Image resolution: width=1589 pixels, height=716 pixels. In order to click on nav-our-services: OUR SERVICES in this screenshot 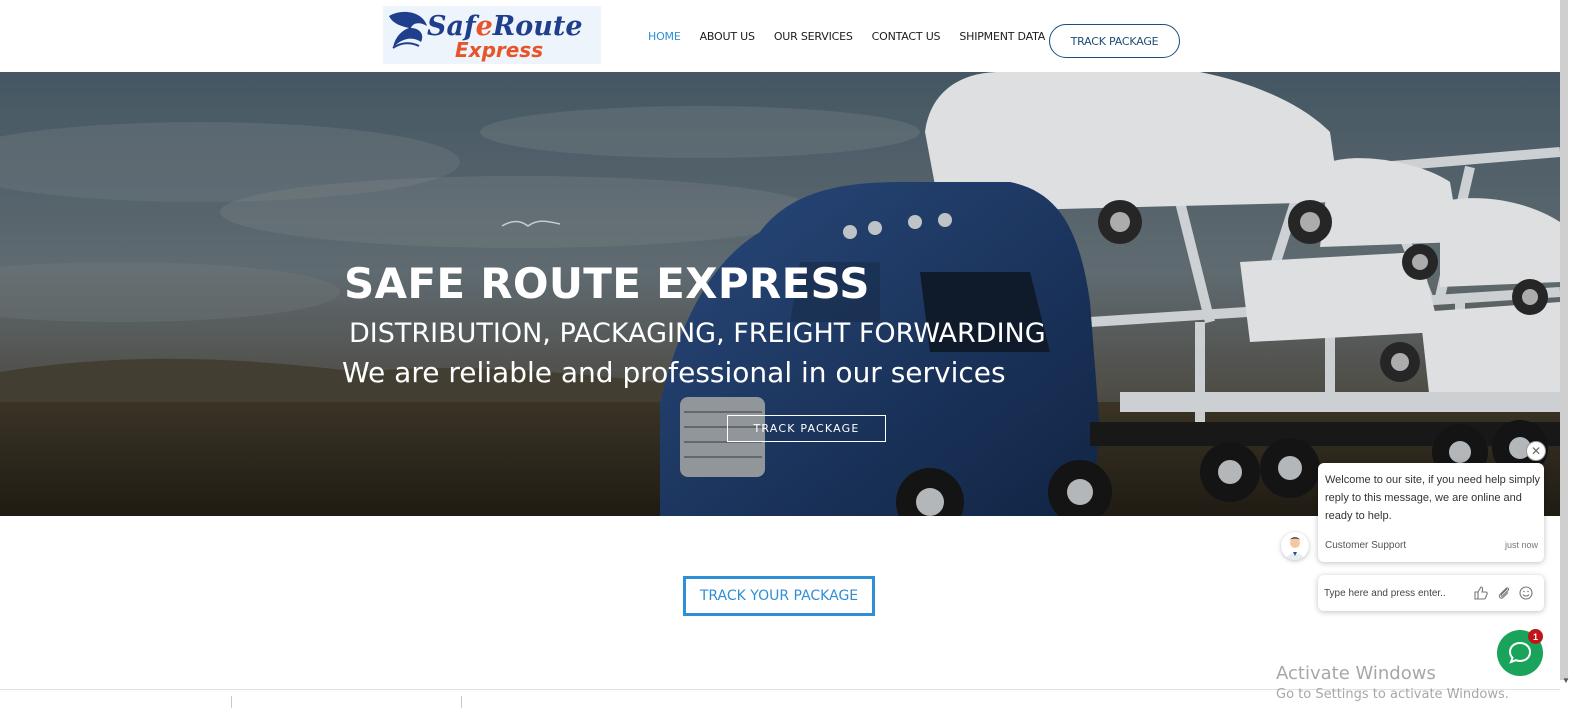, I will do `click(813, 36)`.